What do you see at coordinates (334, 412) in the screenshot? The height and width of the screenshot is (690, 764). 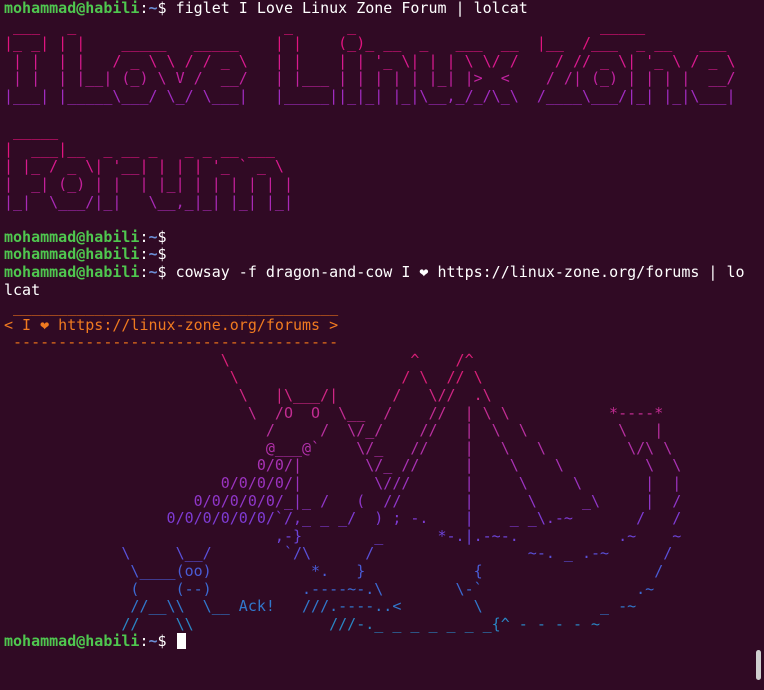 I see `cowsay-line: \ /O O \__ / // | \ \ *----*` at bounding box center [334, 412].